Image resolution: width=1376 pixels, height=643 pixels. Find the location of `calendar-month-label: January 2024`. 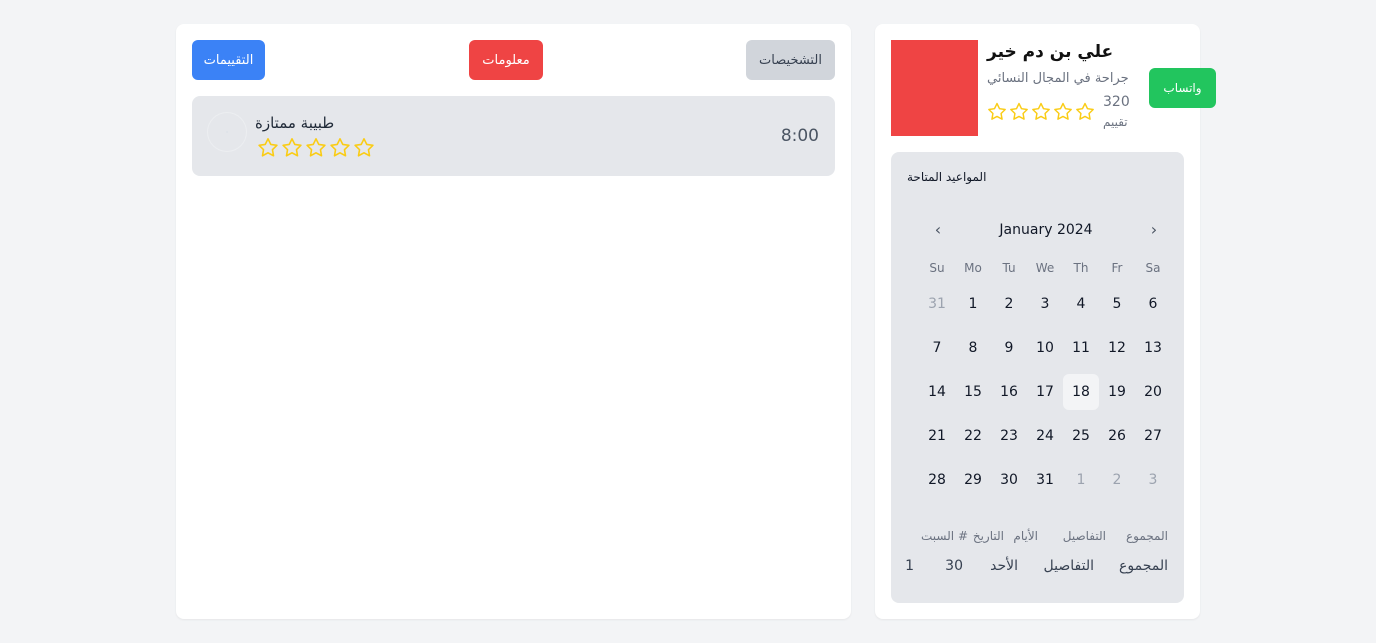

calendar-month-label: January 2024 is located at coordinates (1046, 230).